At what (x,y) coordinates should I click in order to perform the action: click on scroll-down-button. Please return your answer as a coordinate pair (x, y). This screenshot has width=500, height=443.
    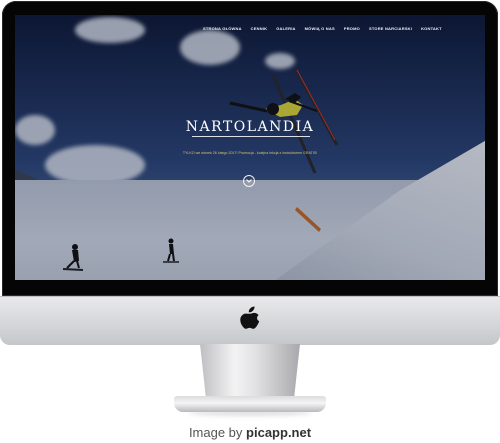
    Looking at the image, I should click on (249, 181).